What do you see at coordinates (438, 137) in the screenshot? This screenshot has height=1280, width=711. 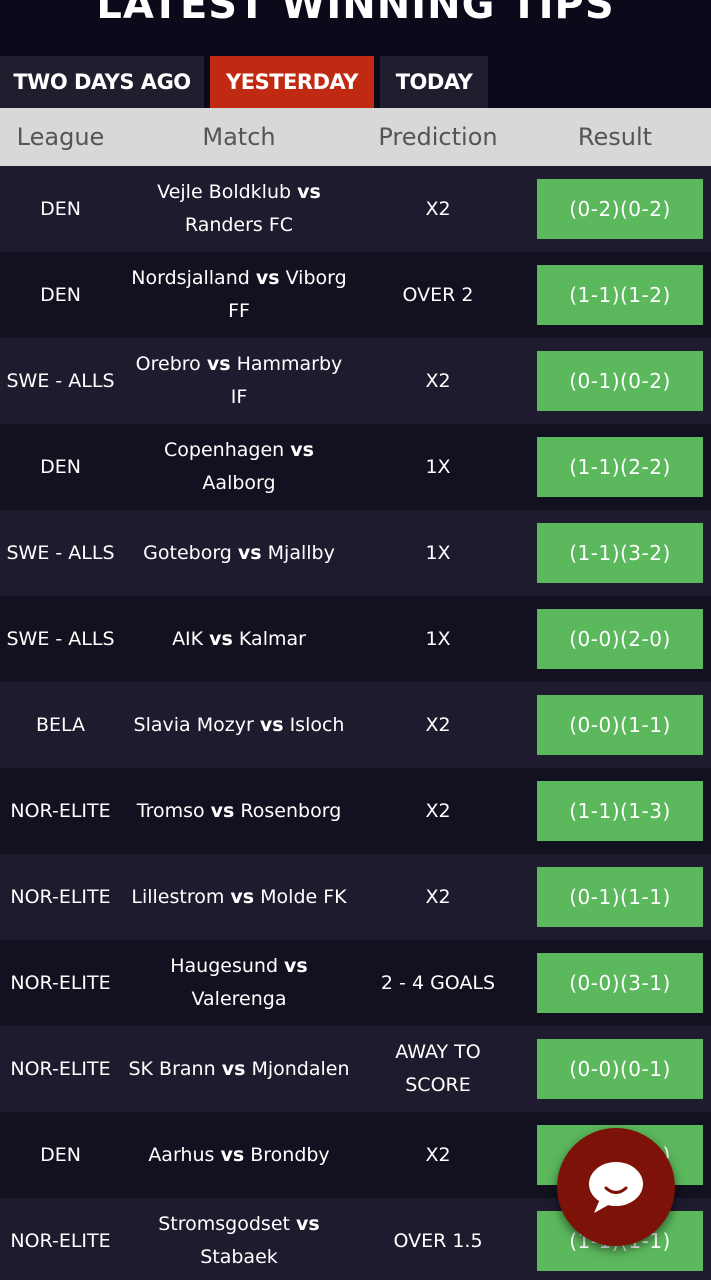 I see `header-prediction: Prediction` at bounding box center [438, 137].